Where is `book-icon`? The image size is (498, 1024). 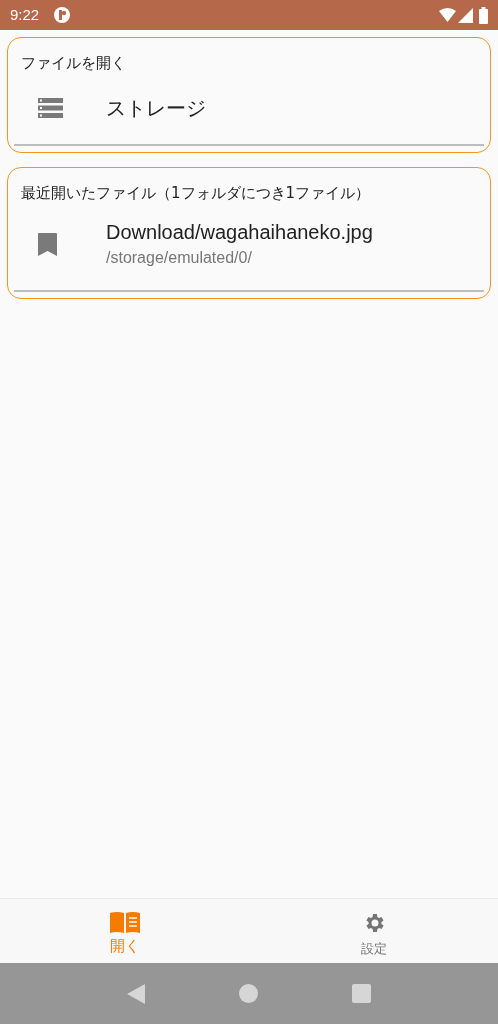
book-icon is located at coordinates (124, 922).